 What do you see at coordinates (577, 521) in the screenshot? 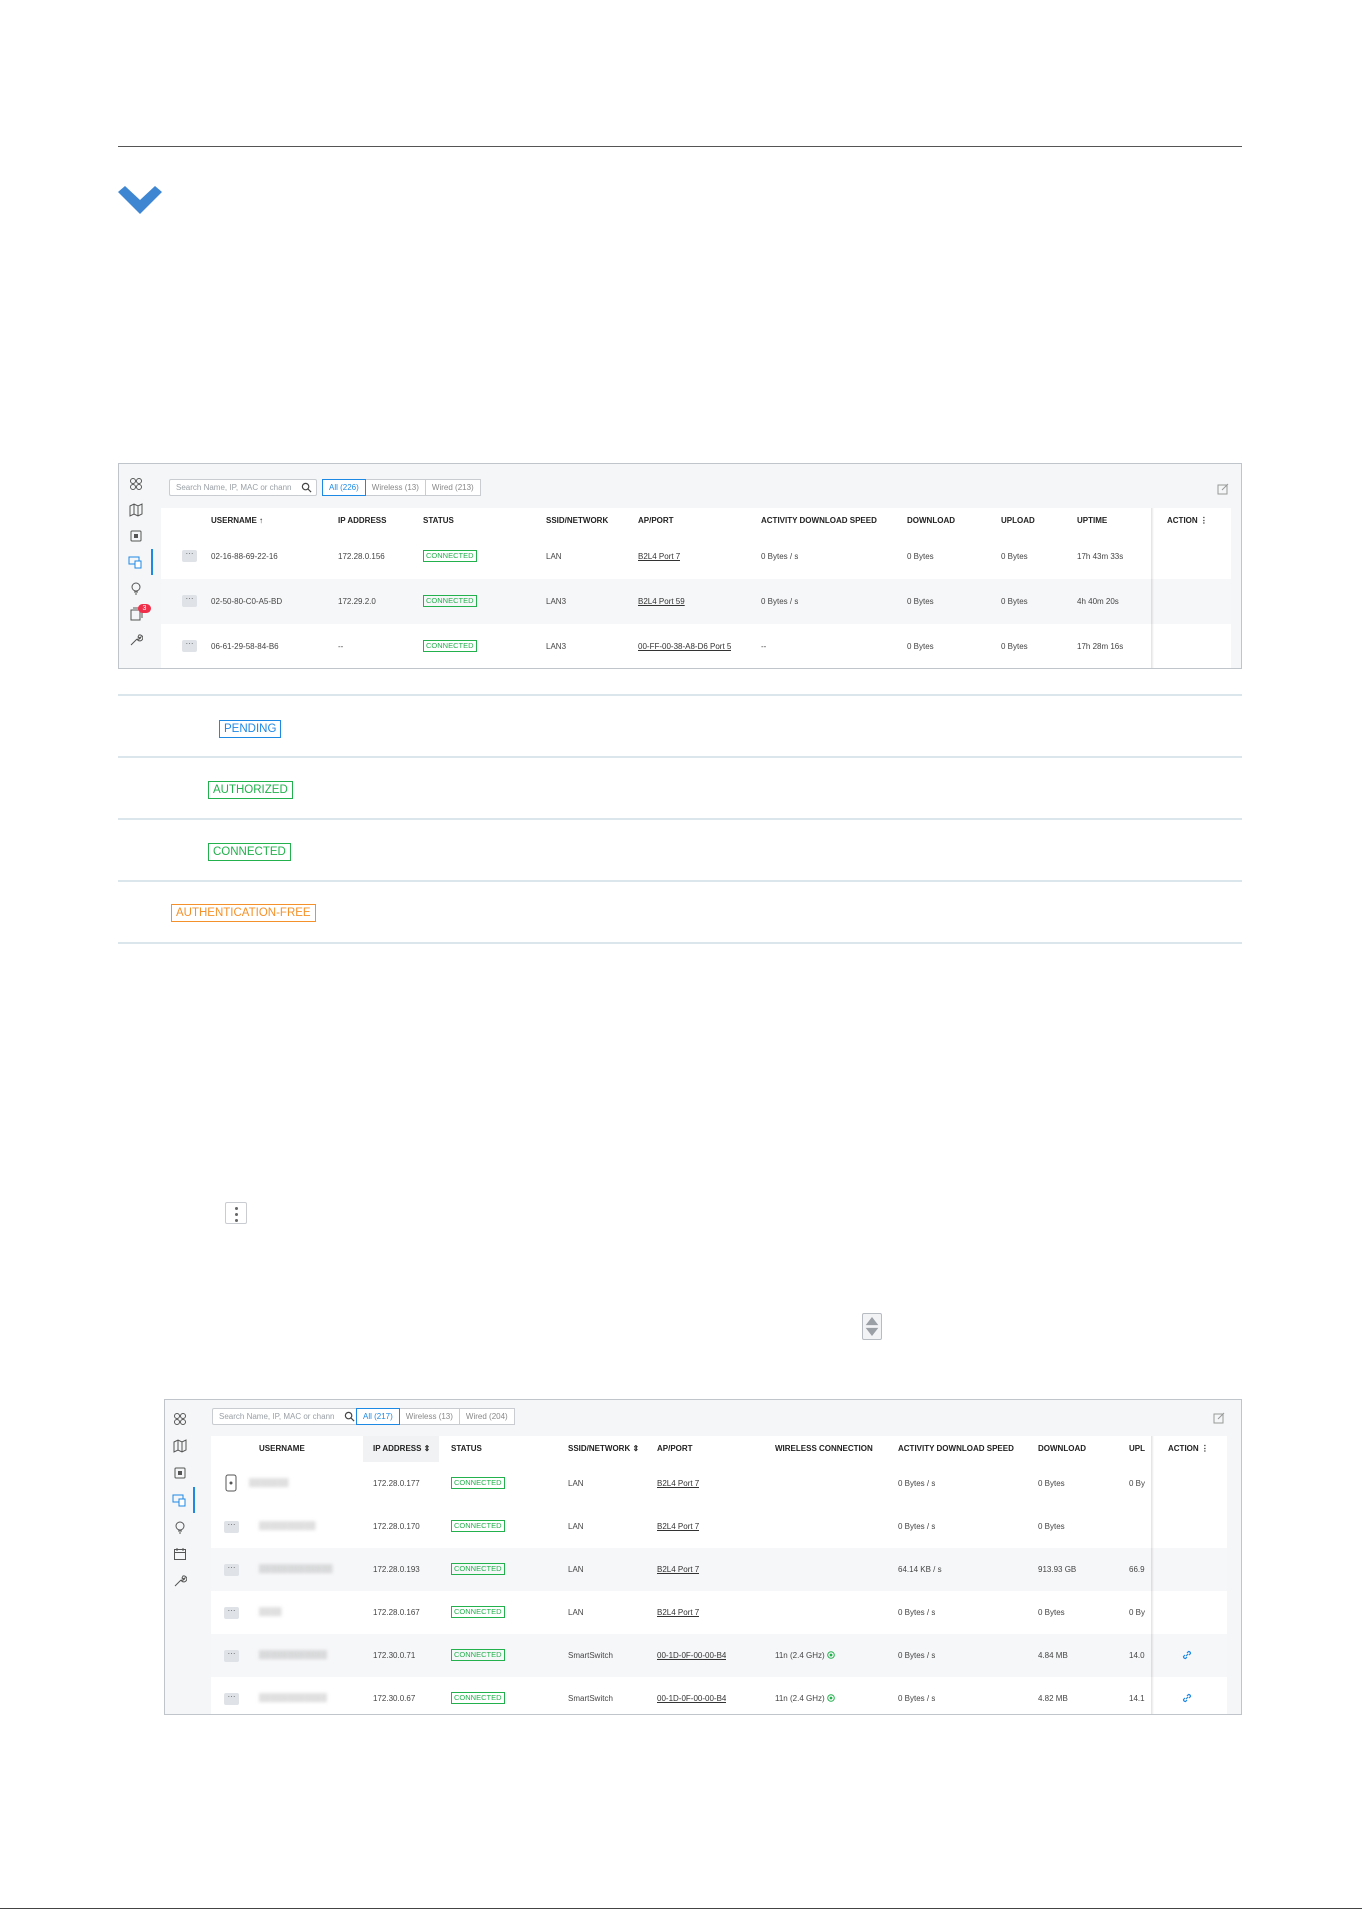
I see `col-ssid-network: SSID/NETWORK` at bounding box center [577, 521].